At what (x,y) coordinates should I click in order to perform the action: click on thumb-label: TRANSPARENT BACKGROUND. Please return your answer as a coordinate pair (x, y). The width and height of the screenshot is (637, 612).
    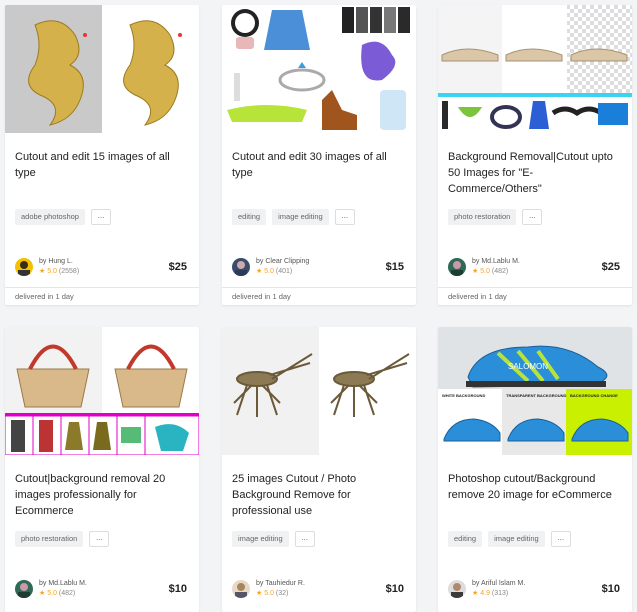
    Looking at the image, I should click on (536, 395).